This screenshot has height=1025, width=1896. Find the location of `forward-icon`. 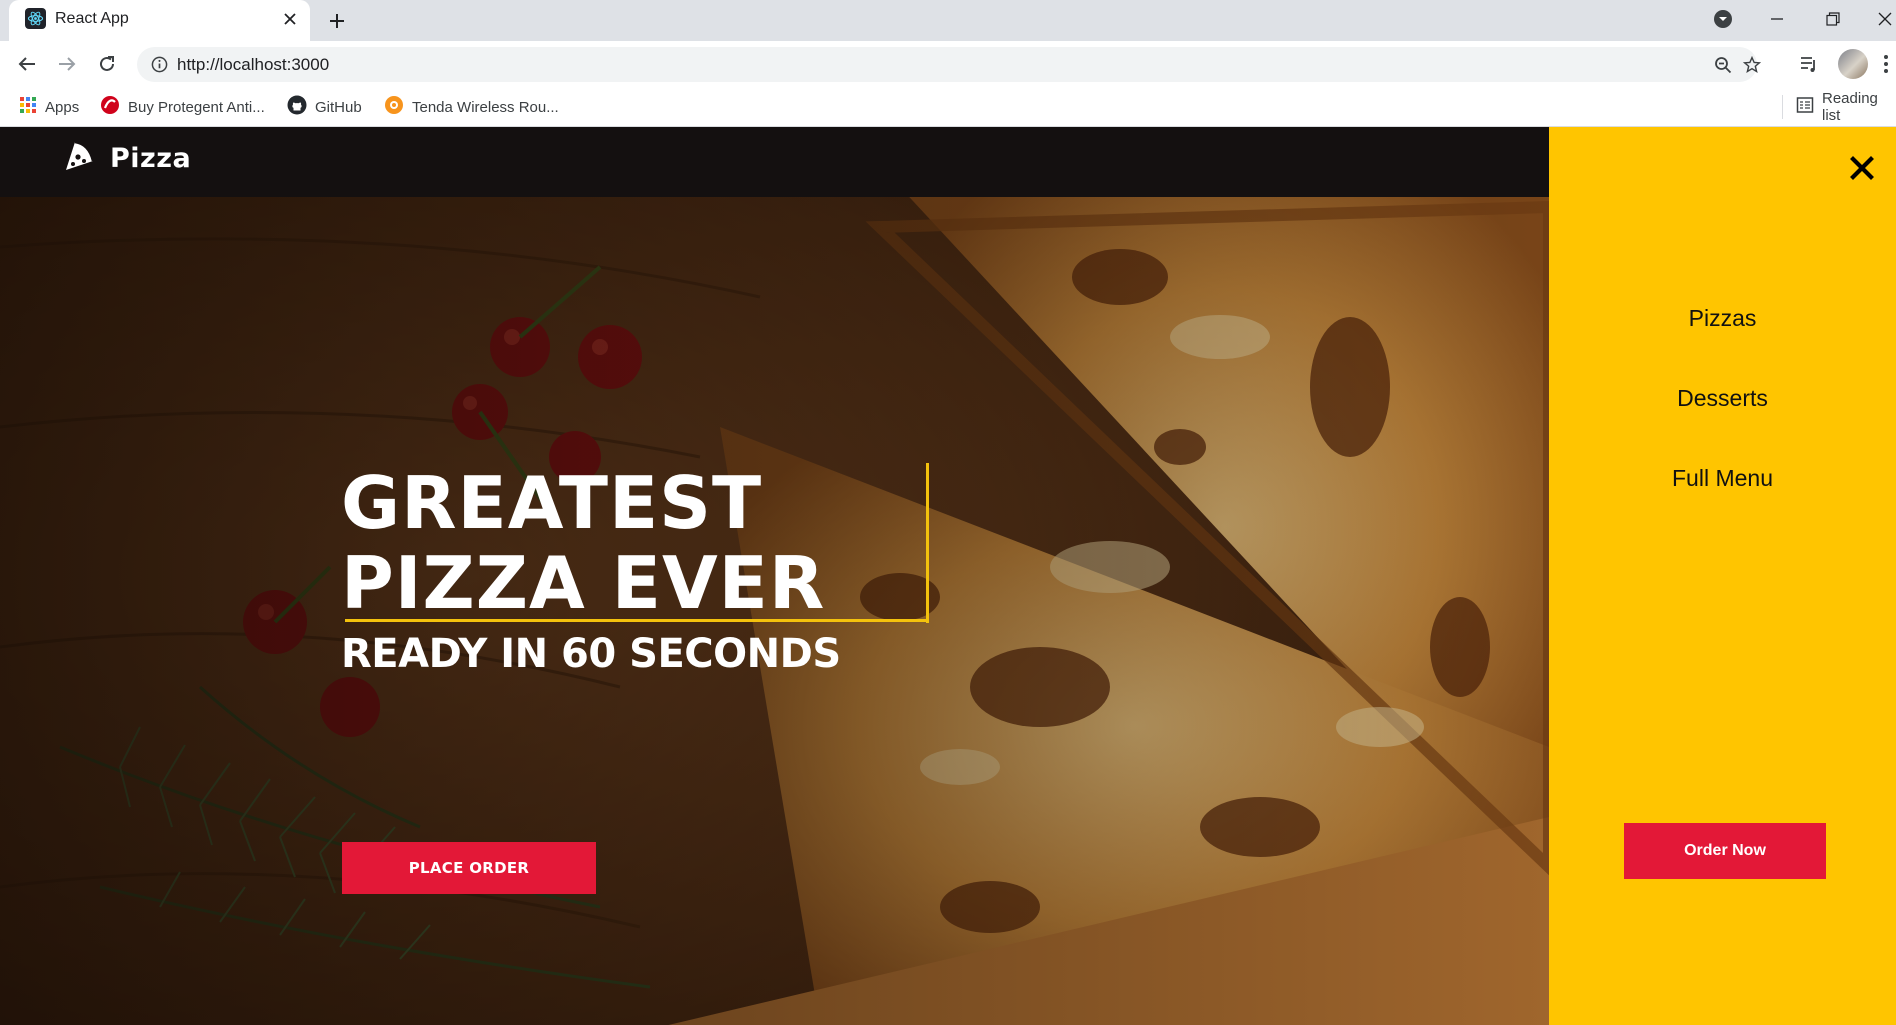

forward-icon is located at coordinates (67, 64).